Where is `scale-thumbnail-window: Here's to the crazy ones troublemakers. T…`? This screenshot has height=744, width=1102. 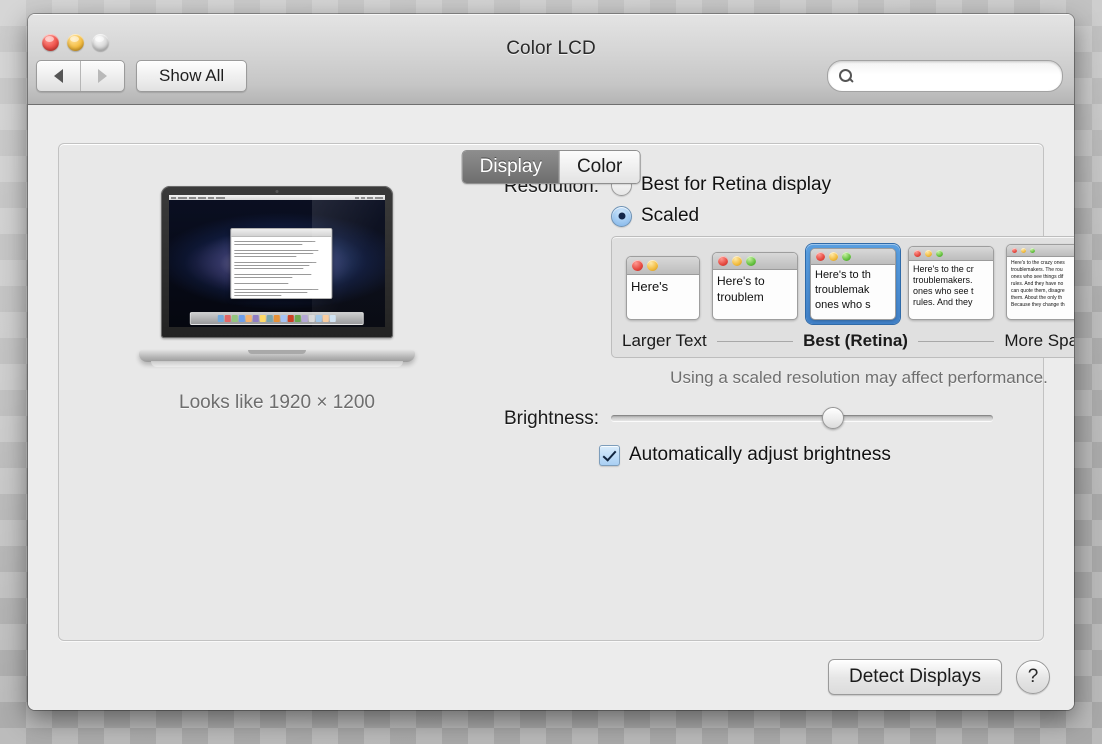 scale-thumbnail-window: Here's to the crazy ones troublemakers. T… is located at coordinates (1040, 282).